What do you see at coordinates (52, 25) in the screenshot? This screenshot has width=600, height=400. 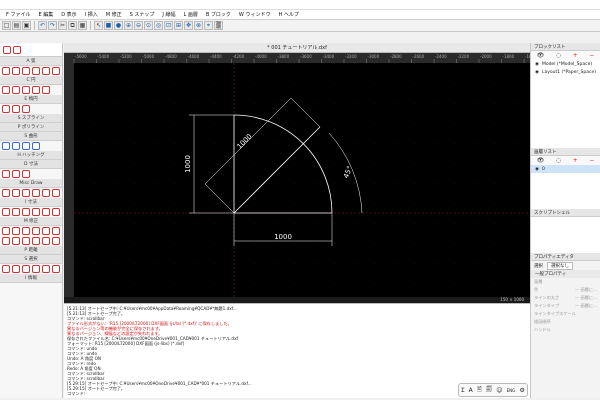 I see `redo-icon: ↷` at bounding box center [52, 25].